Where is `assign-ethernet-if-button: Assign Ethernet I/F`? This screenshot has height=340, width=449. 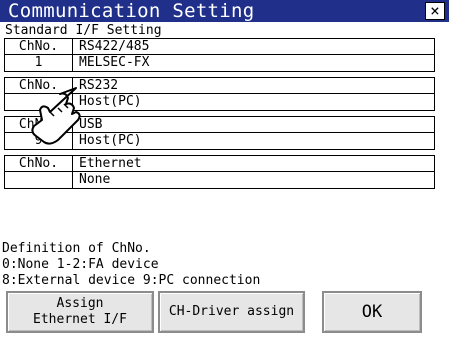
assign-ethernet-if-button: Assign Ethernet I/F is located at coordinates (80, 312).